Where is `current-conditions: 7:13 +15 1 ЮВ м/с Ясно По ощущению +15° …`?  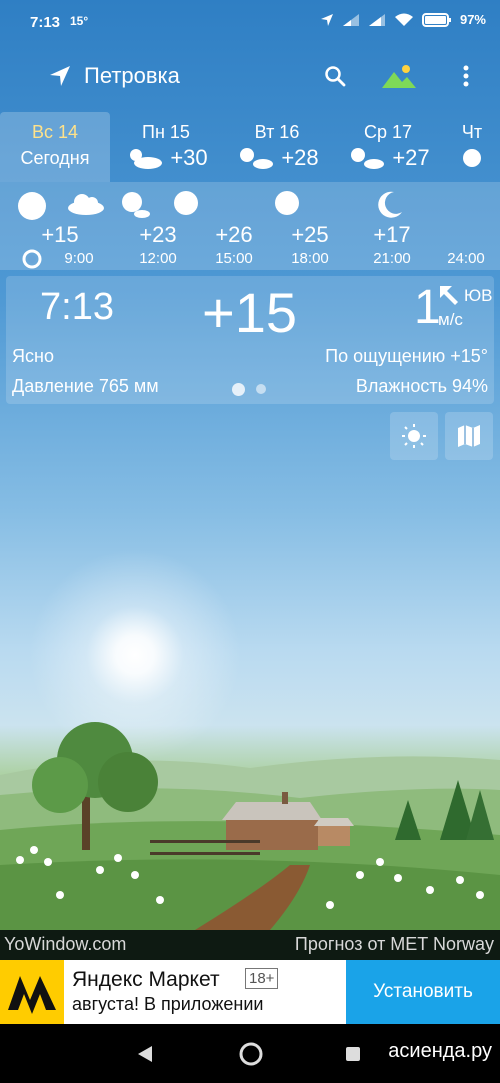 current-conditions: 7:13 +15 1 ЮВ м/с Ясно По ощущению +15° … is located at coordinates (250, 340).